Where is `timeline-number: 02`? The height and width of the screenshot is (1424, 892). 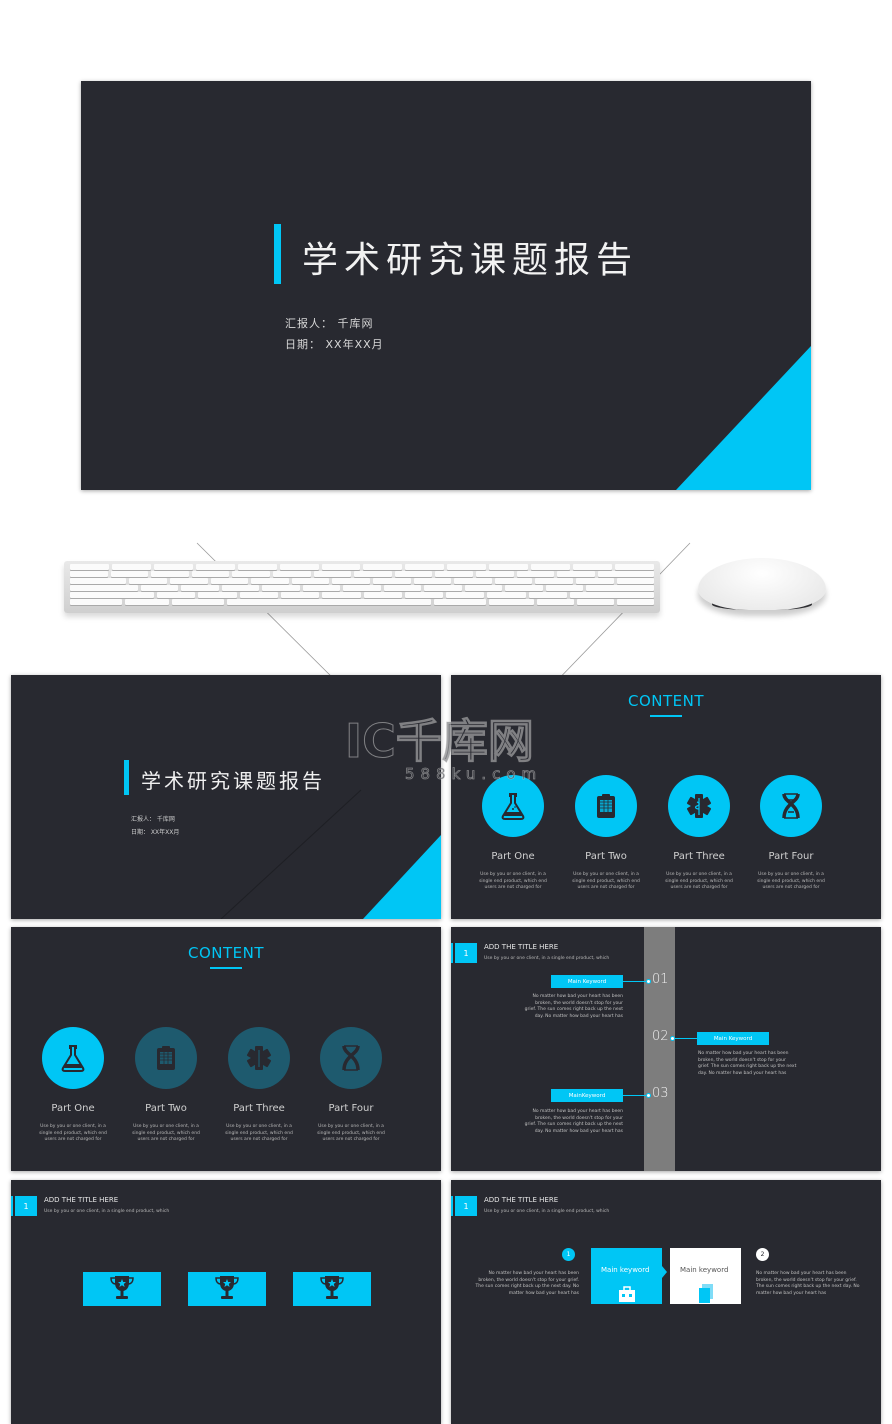
timeline-number: 02 is located at coordinates (660, 1036).